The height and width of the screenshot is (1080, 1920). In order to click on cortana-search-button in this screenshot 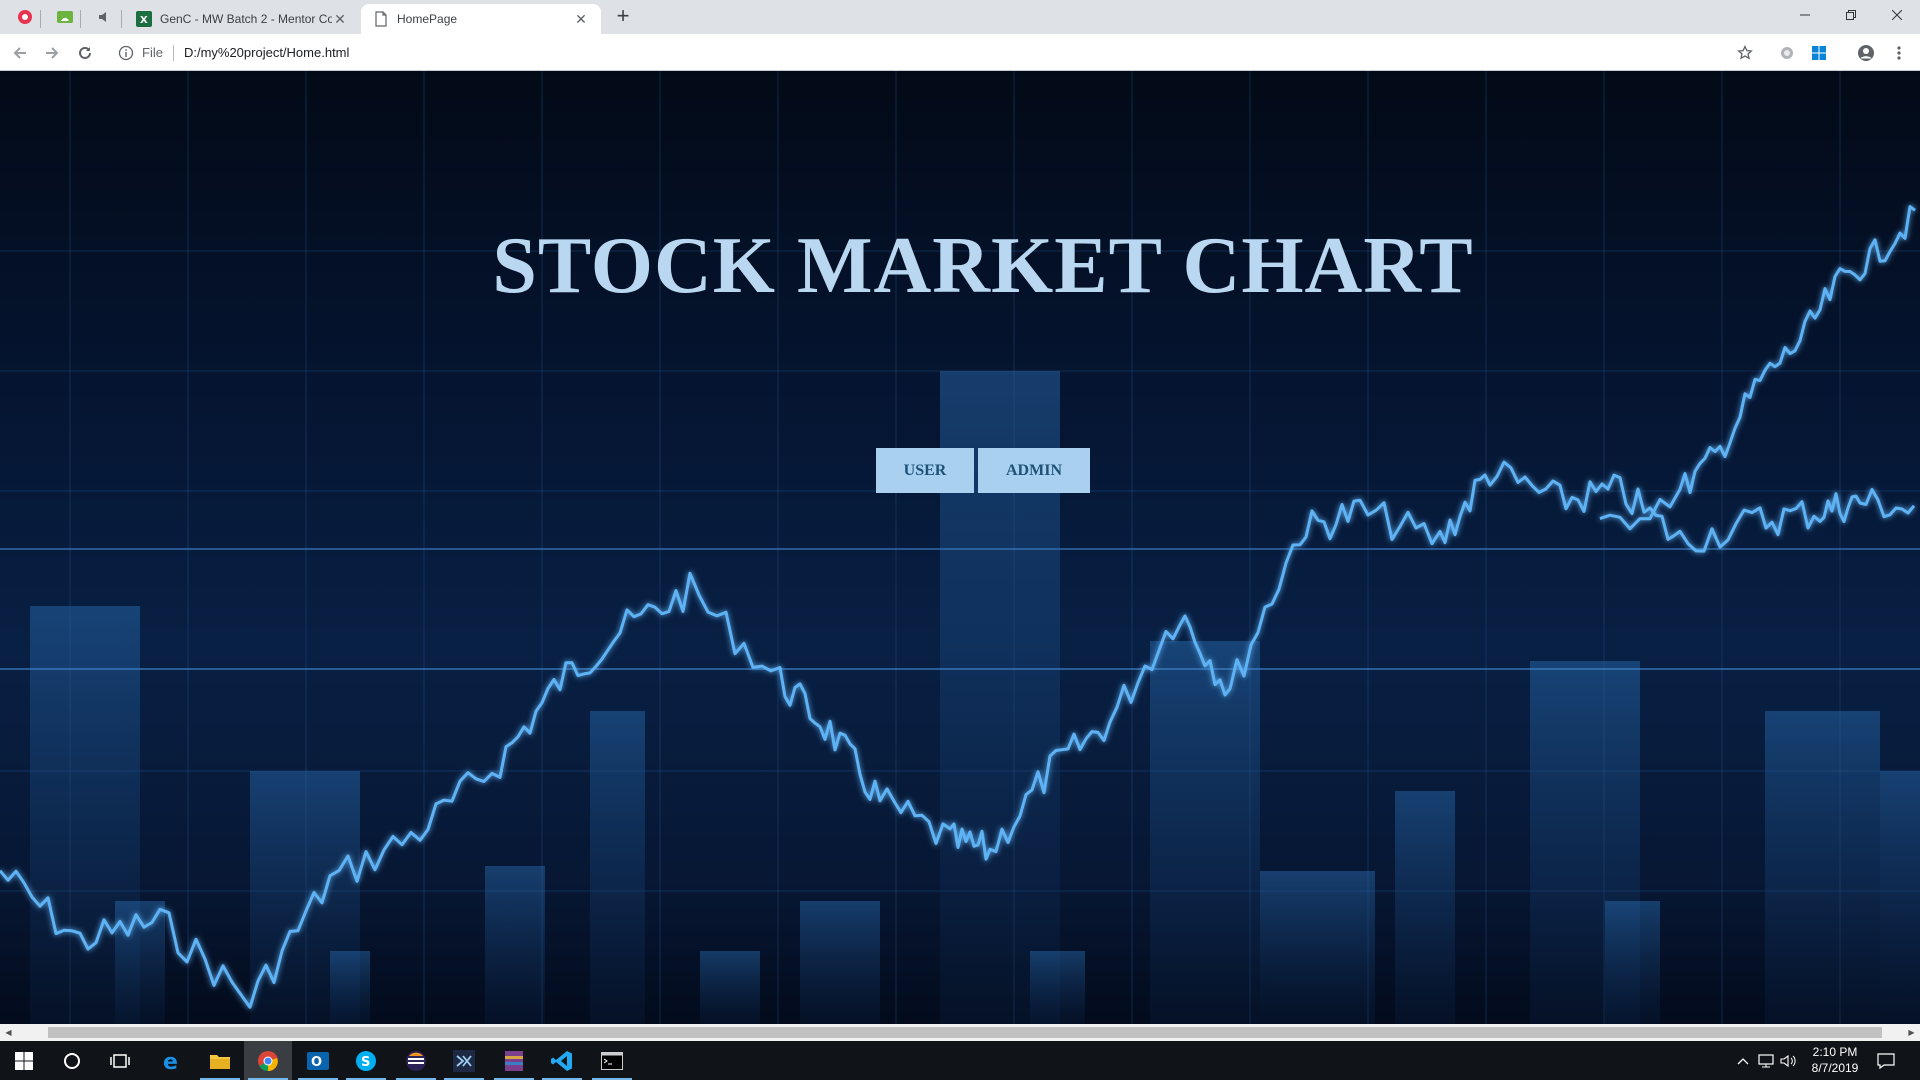, I will do `click(72, 1060)`.